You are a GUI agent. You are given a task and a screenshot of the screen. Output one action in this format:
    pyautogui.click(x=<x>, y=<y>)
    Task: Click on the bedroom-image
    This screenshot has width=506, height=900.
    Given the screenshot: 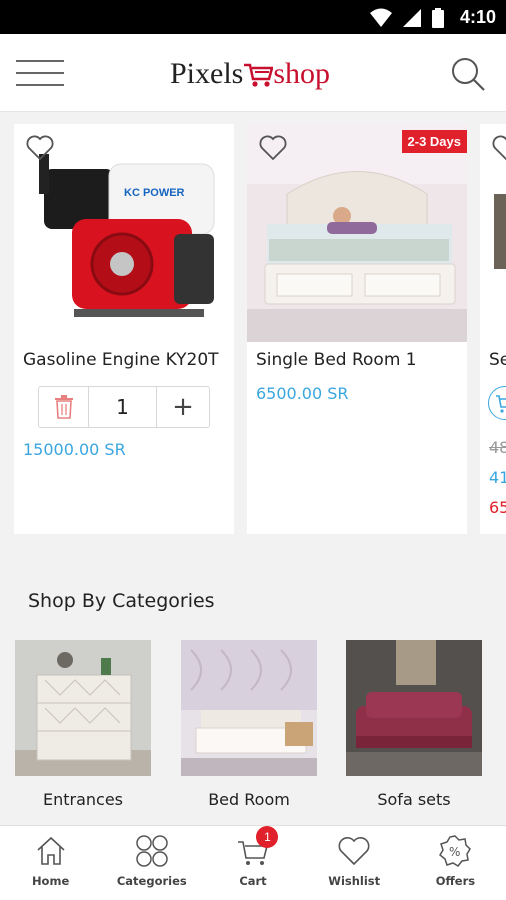 What is the action you would take?
    pyautogui.click(x=249, y=708)
    